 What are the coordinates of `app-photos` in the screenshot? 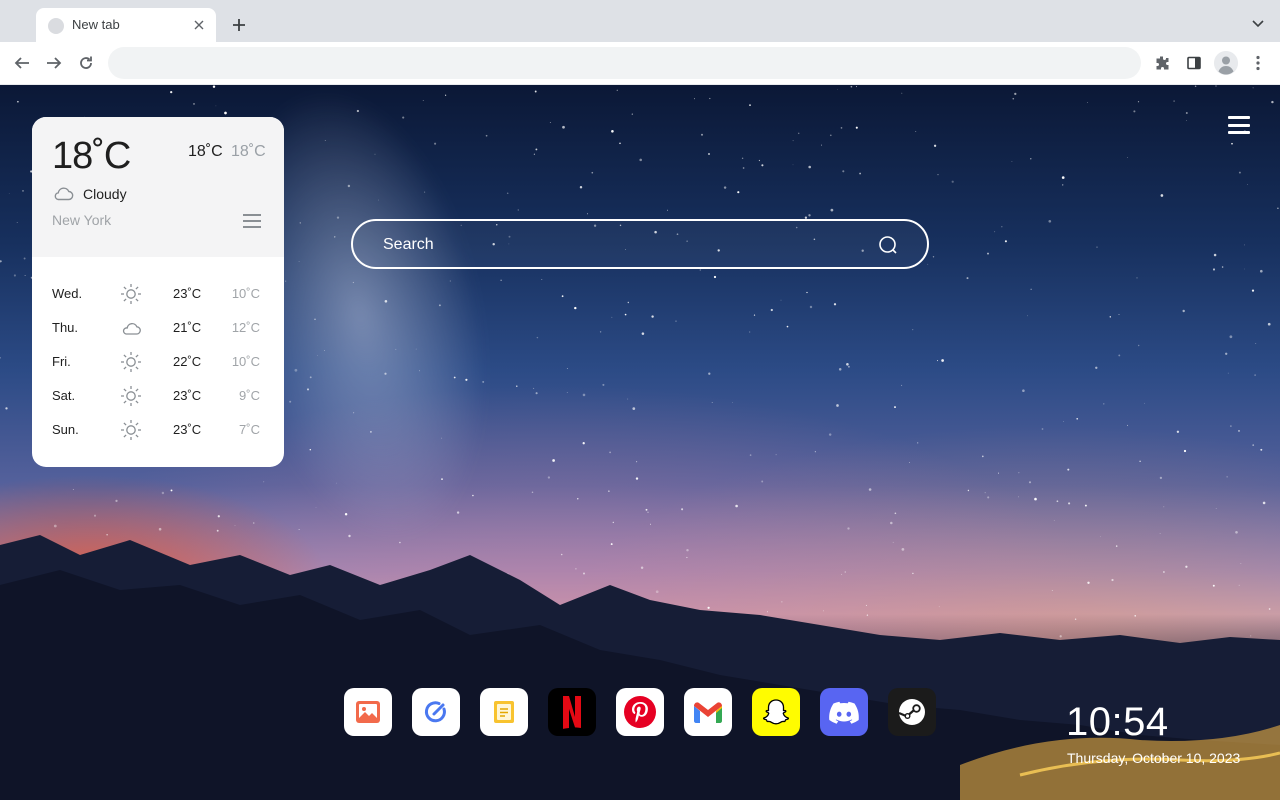 It's located at (368, 712).